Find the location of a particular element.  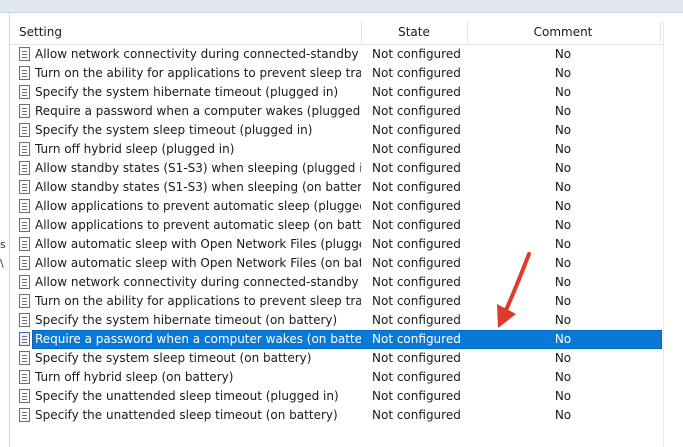

column-divider is located at coordinates (660, 32).